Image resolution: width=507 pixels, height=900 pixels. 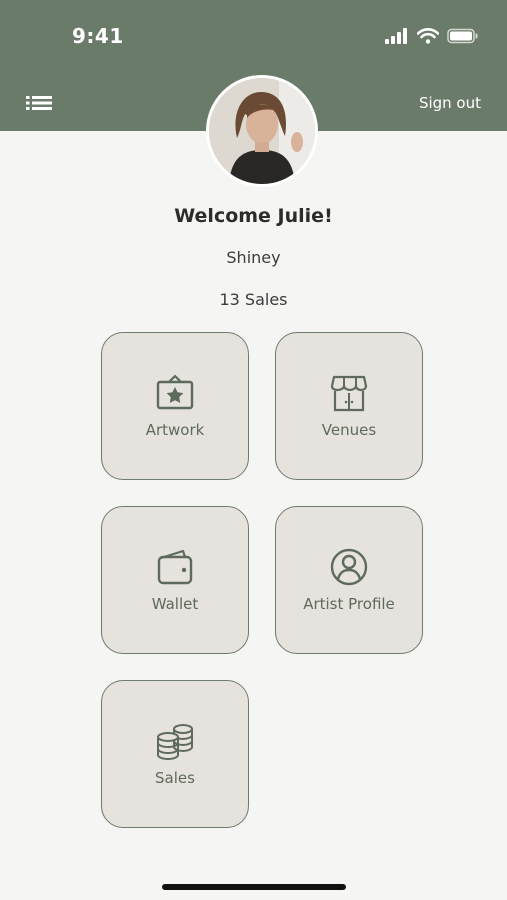 I want to click on wallet-tile: Wallet, so click(x=175, y=580).